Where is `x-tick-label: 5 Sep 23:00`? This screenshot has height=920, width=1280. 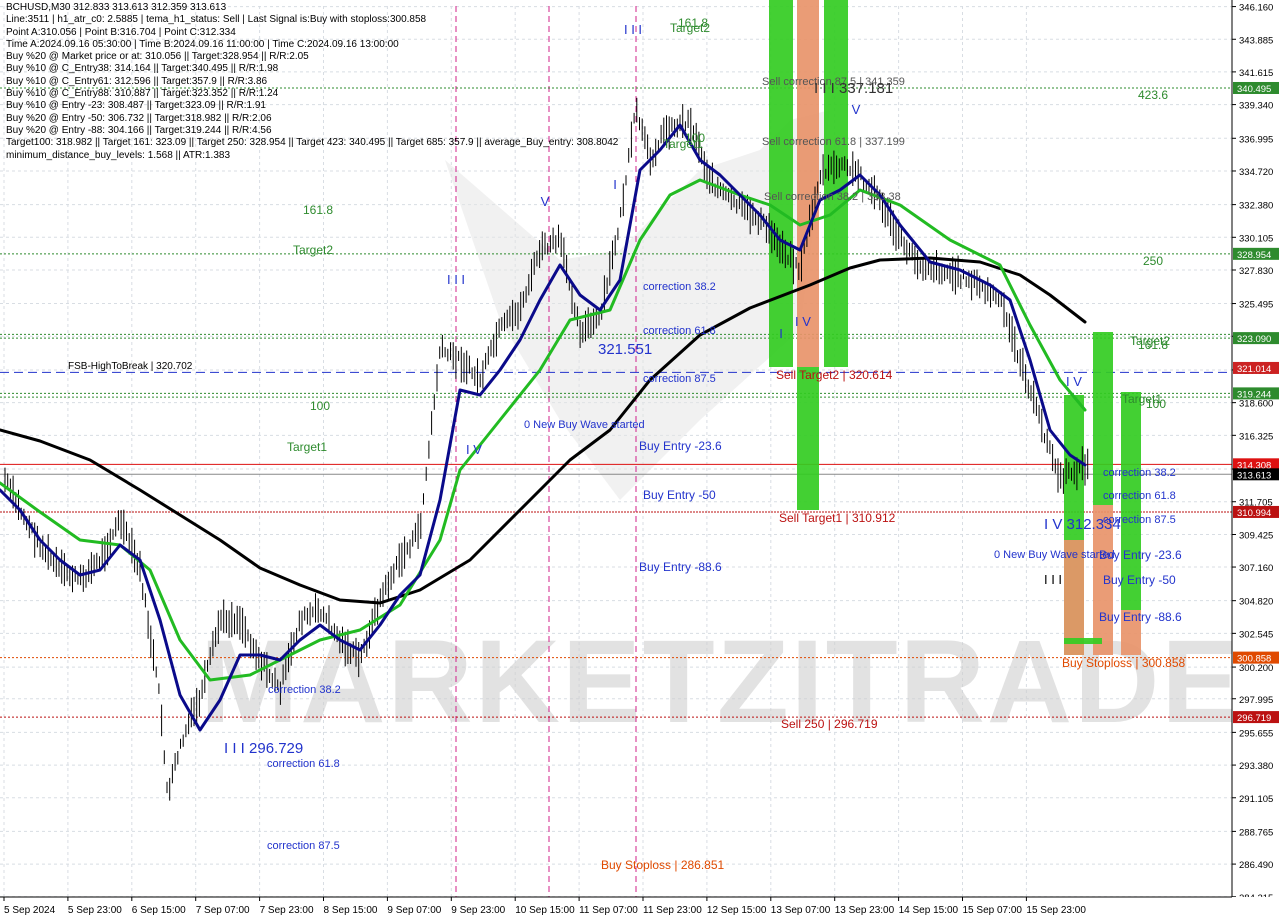
x-tick-label: 5 Sep 23:00 is located at coordinates (95, 910).